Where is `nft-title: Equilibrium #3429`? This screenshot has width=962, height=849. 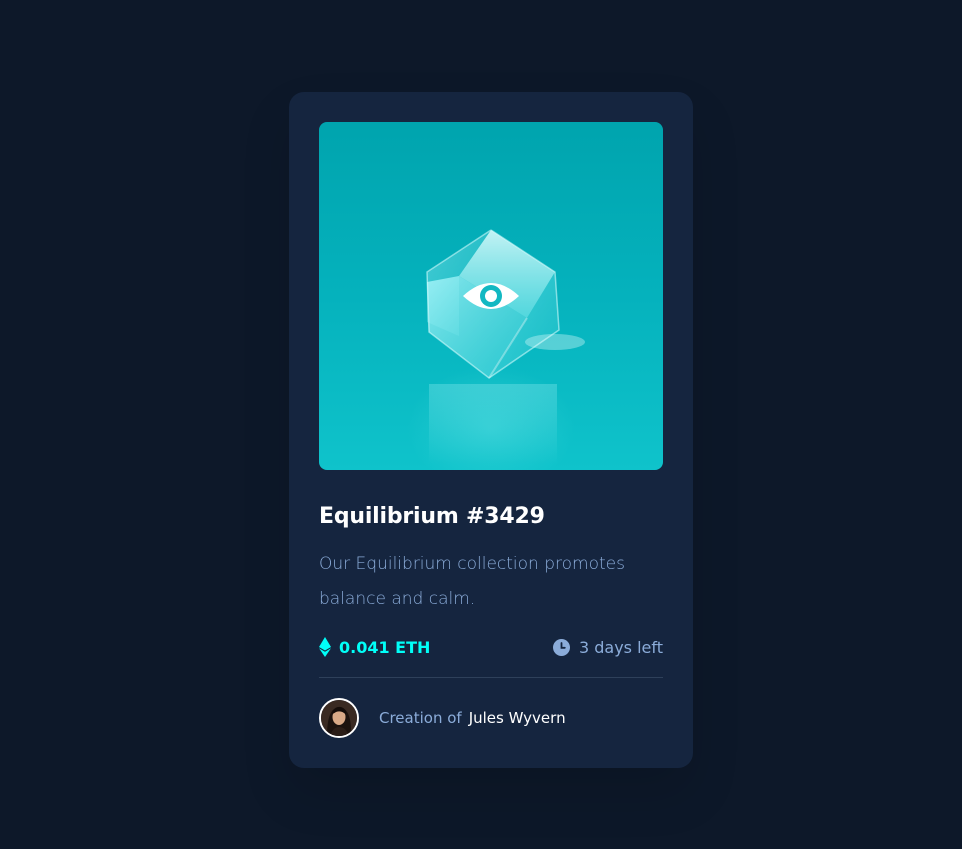
nft-title: Equilibrium #3429 is located at coordinates (432, 517).